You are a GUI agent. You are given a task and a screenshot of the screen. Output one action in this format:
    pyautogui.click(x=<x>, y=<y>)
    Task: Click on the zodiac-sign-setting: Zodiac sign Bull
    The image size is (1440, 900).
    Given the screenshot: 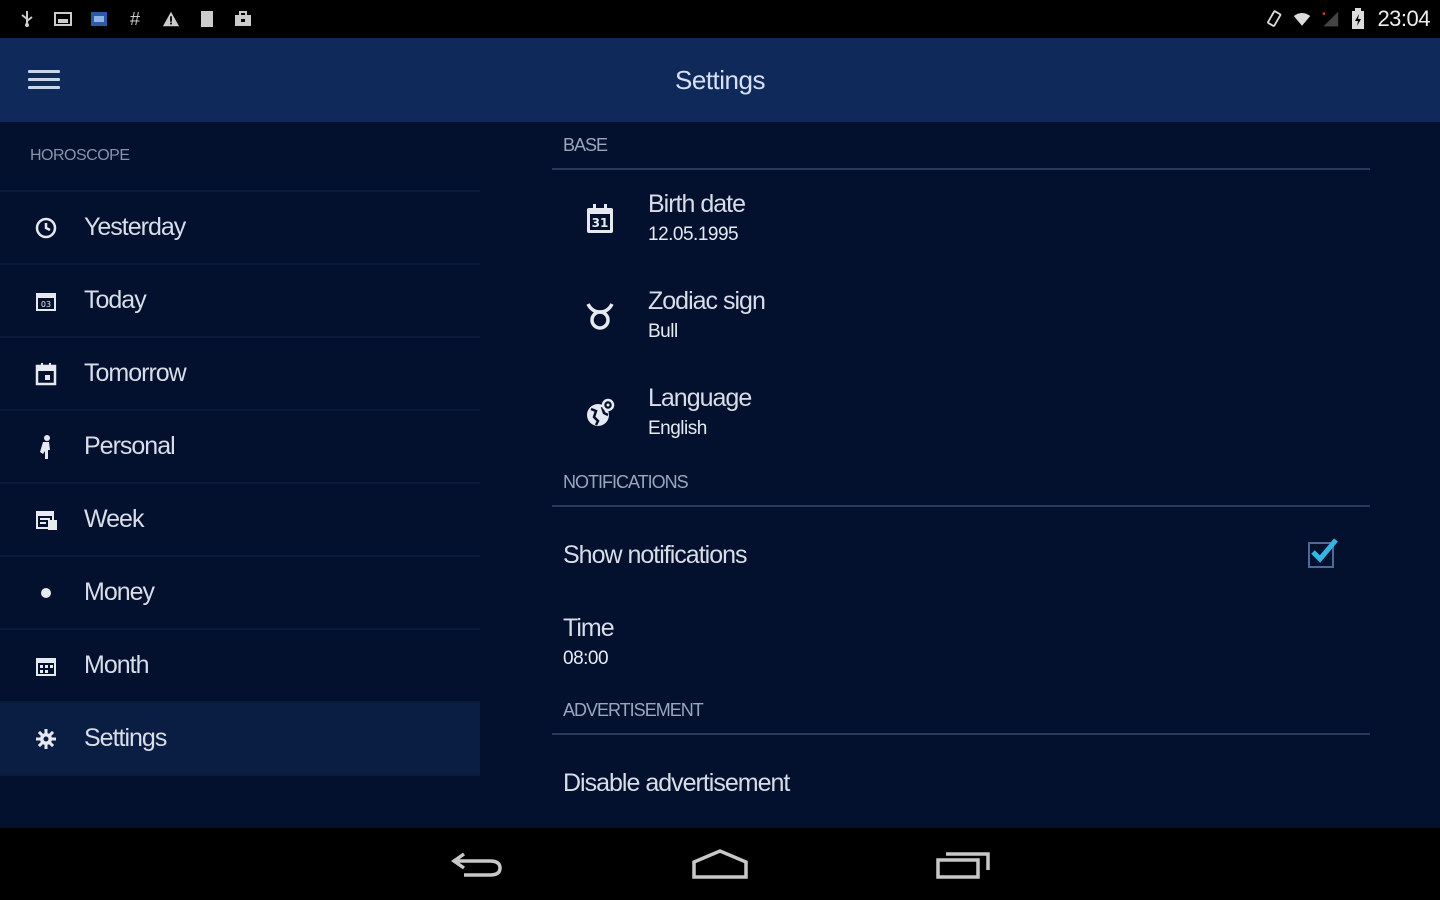 What is the action you would take?
    pyautogui.click(x=961, y=315)
    